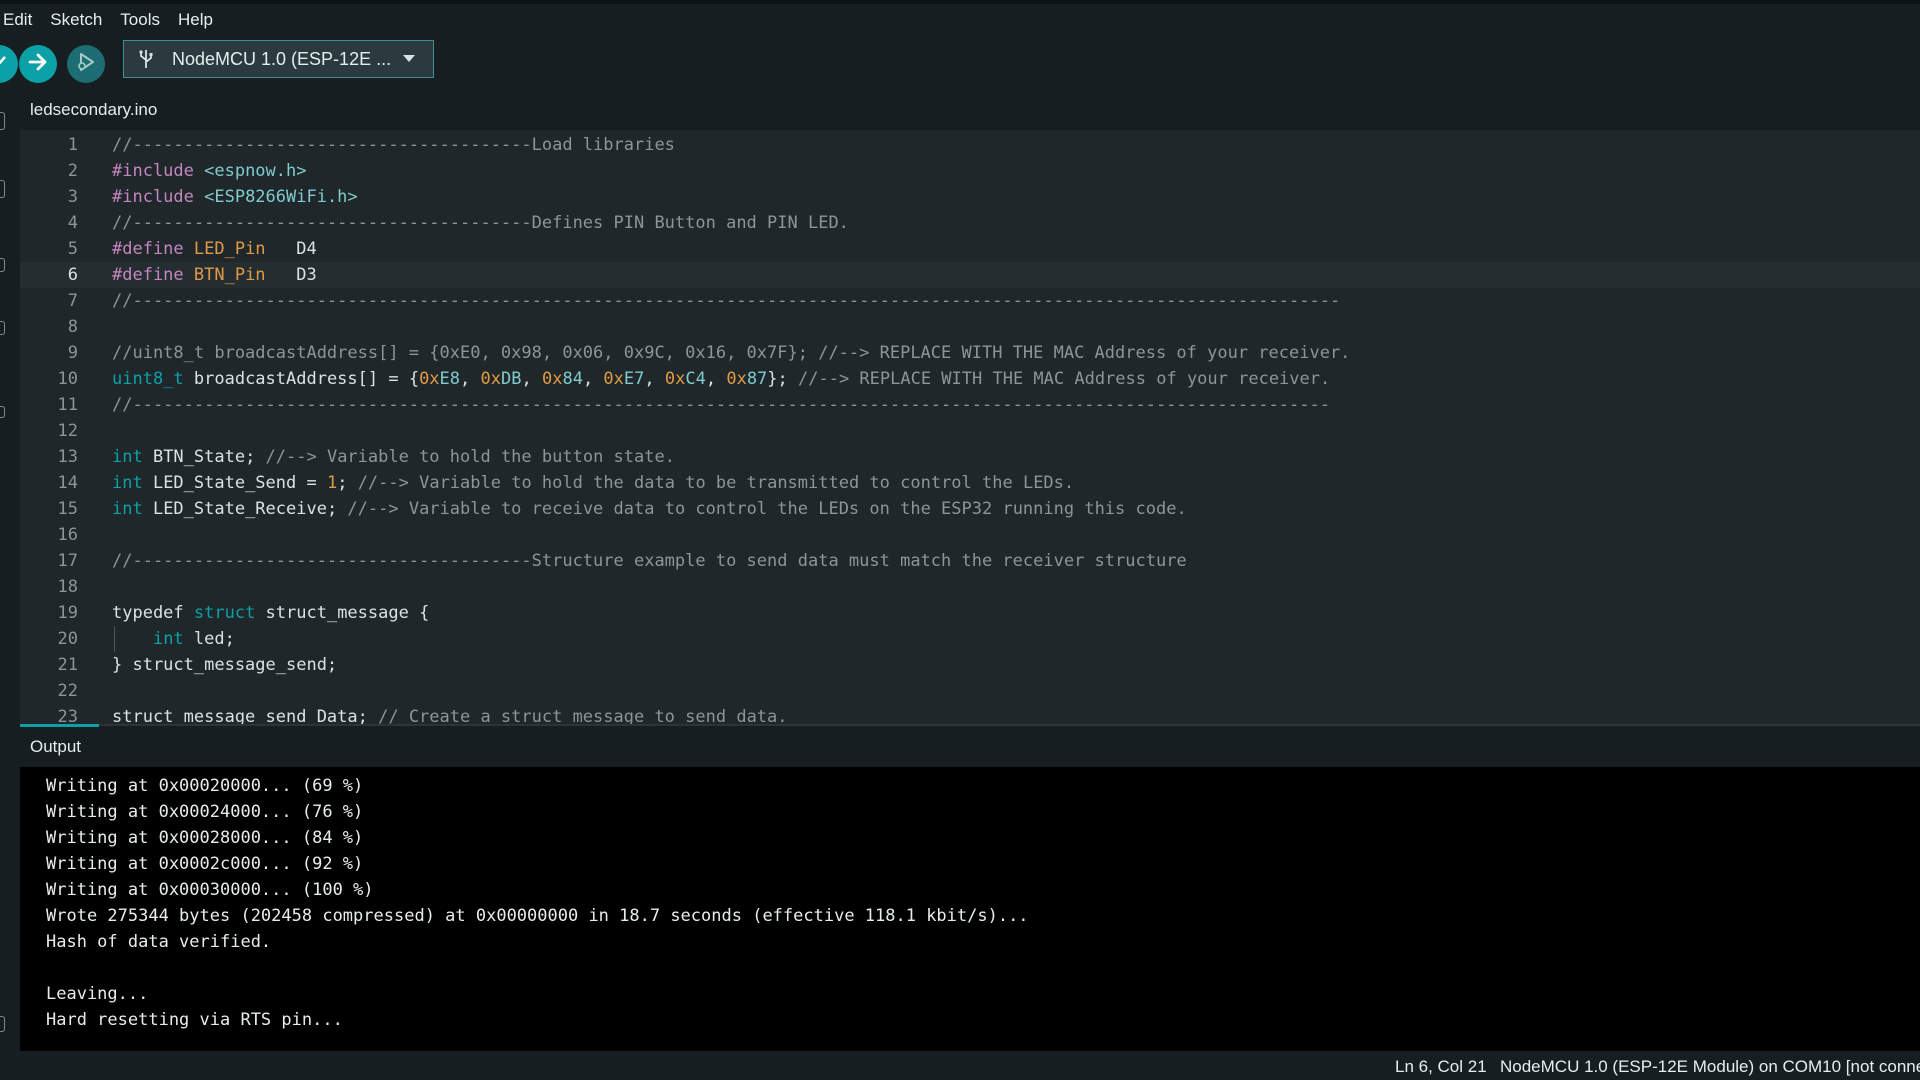  Describe the element at coordinates (67, 587) in the screenshot. I see `line-number: 18` at that location.